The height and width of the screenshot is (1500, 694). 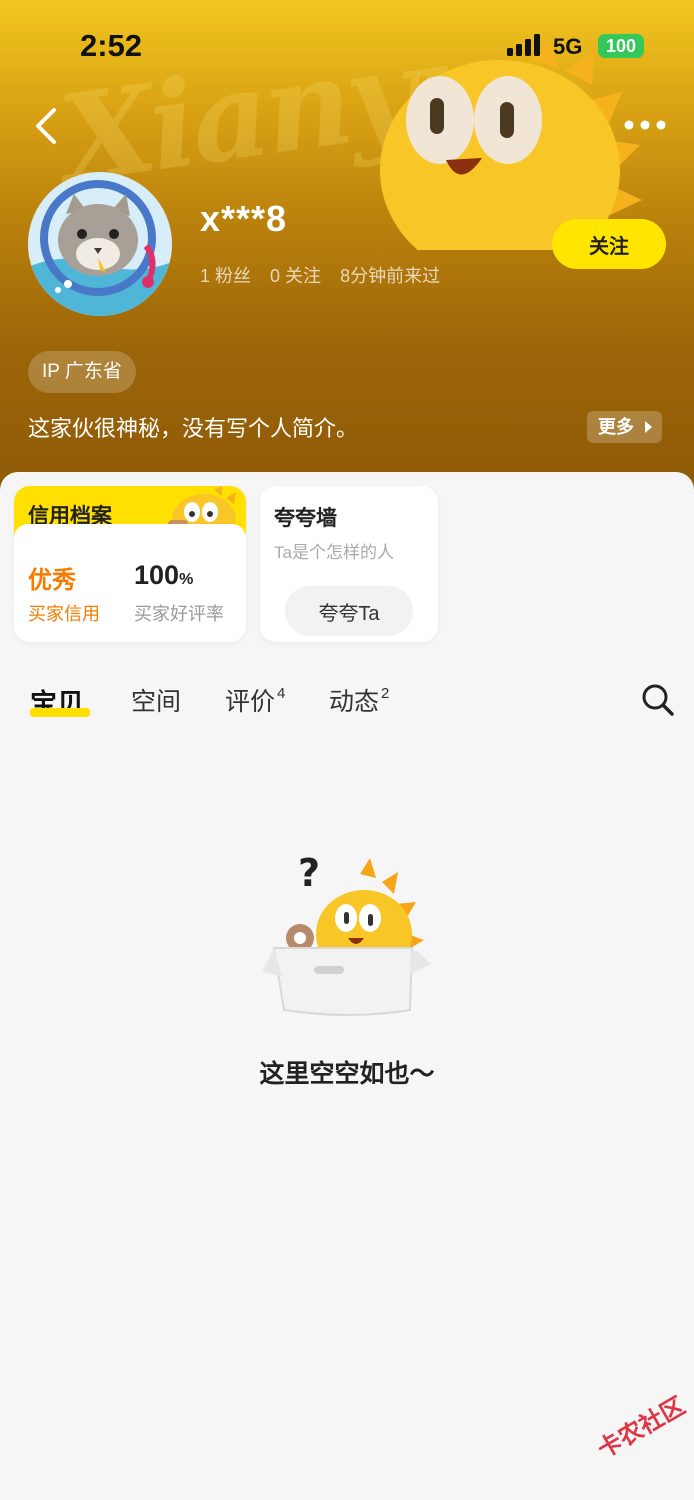 I want to click on avatar-cat-icon, so click(x=100, y=244).